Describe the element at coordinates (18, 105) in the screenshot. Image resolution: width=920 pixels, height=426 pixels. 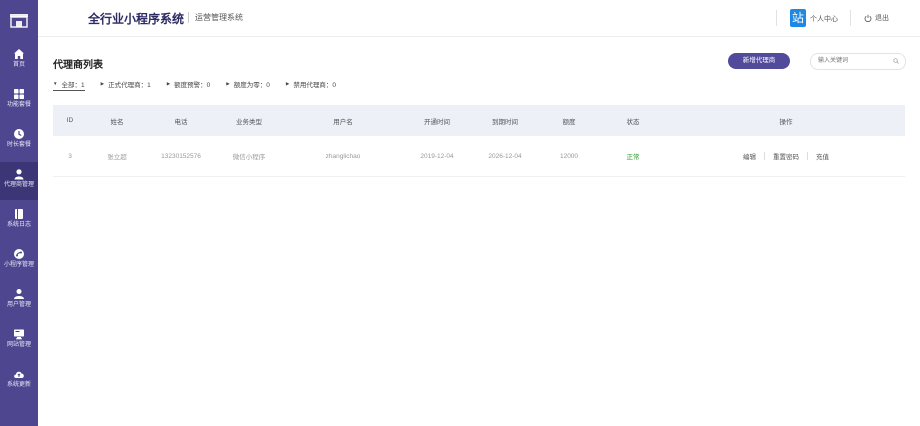
I see `sidebar-item-label: 功能套餐` at that location.